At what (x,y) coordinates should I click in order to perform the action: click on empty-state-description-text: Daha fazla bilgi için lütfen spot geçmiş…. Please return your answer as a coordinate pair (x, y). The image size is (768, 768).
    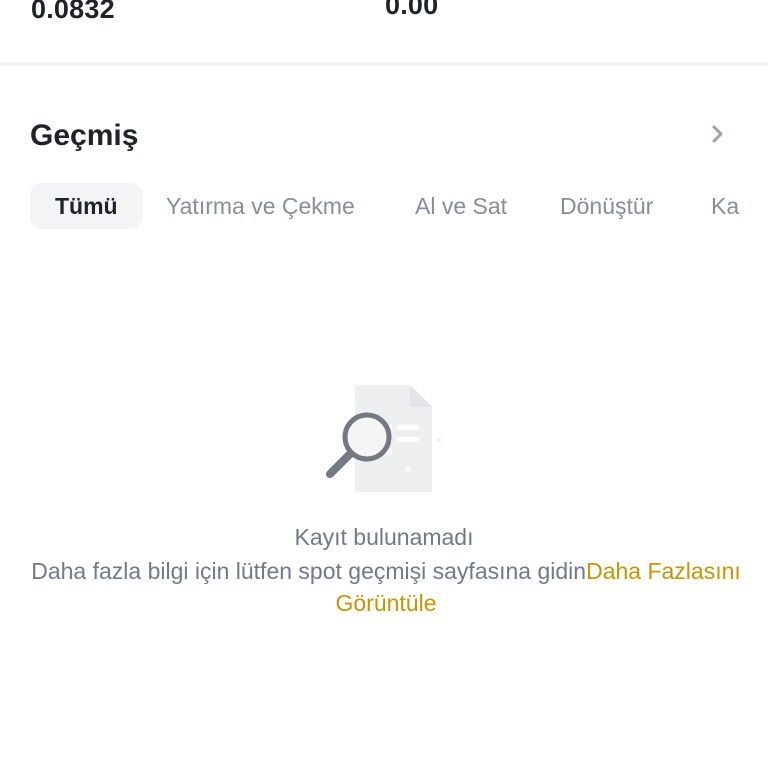
    Looking at the image, I should click on (309, 571).